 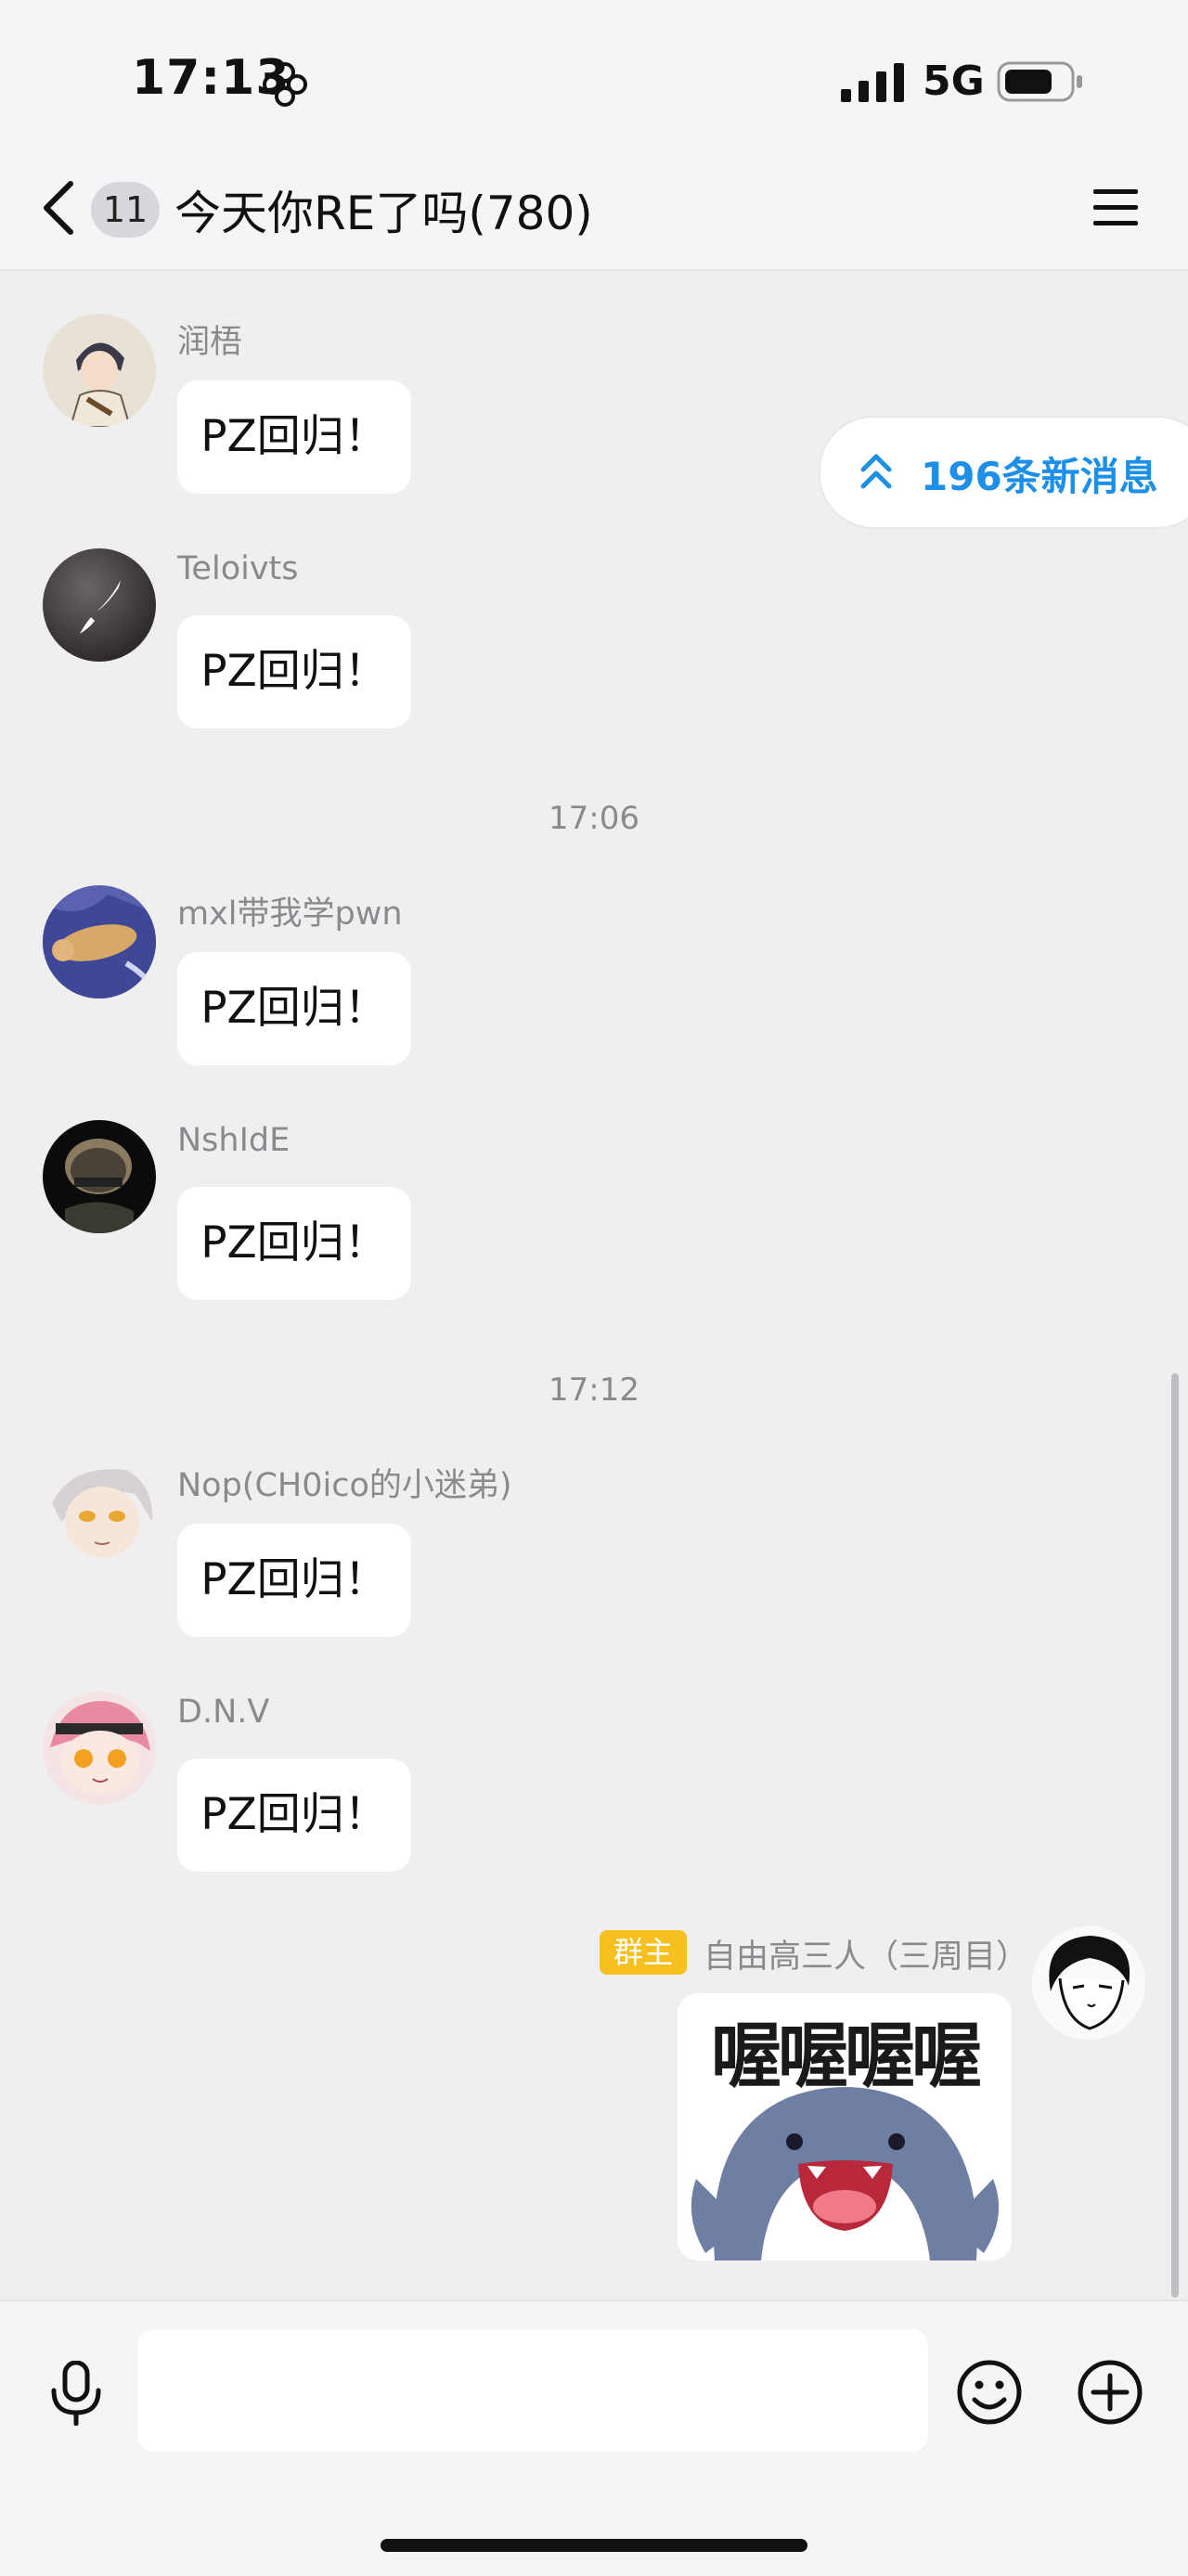 I want to click on sender-name: Nop(CH0ico的小迷弟), so click(x=344, y=1486).